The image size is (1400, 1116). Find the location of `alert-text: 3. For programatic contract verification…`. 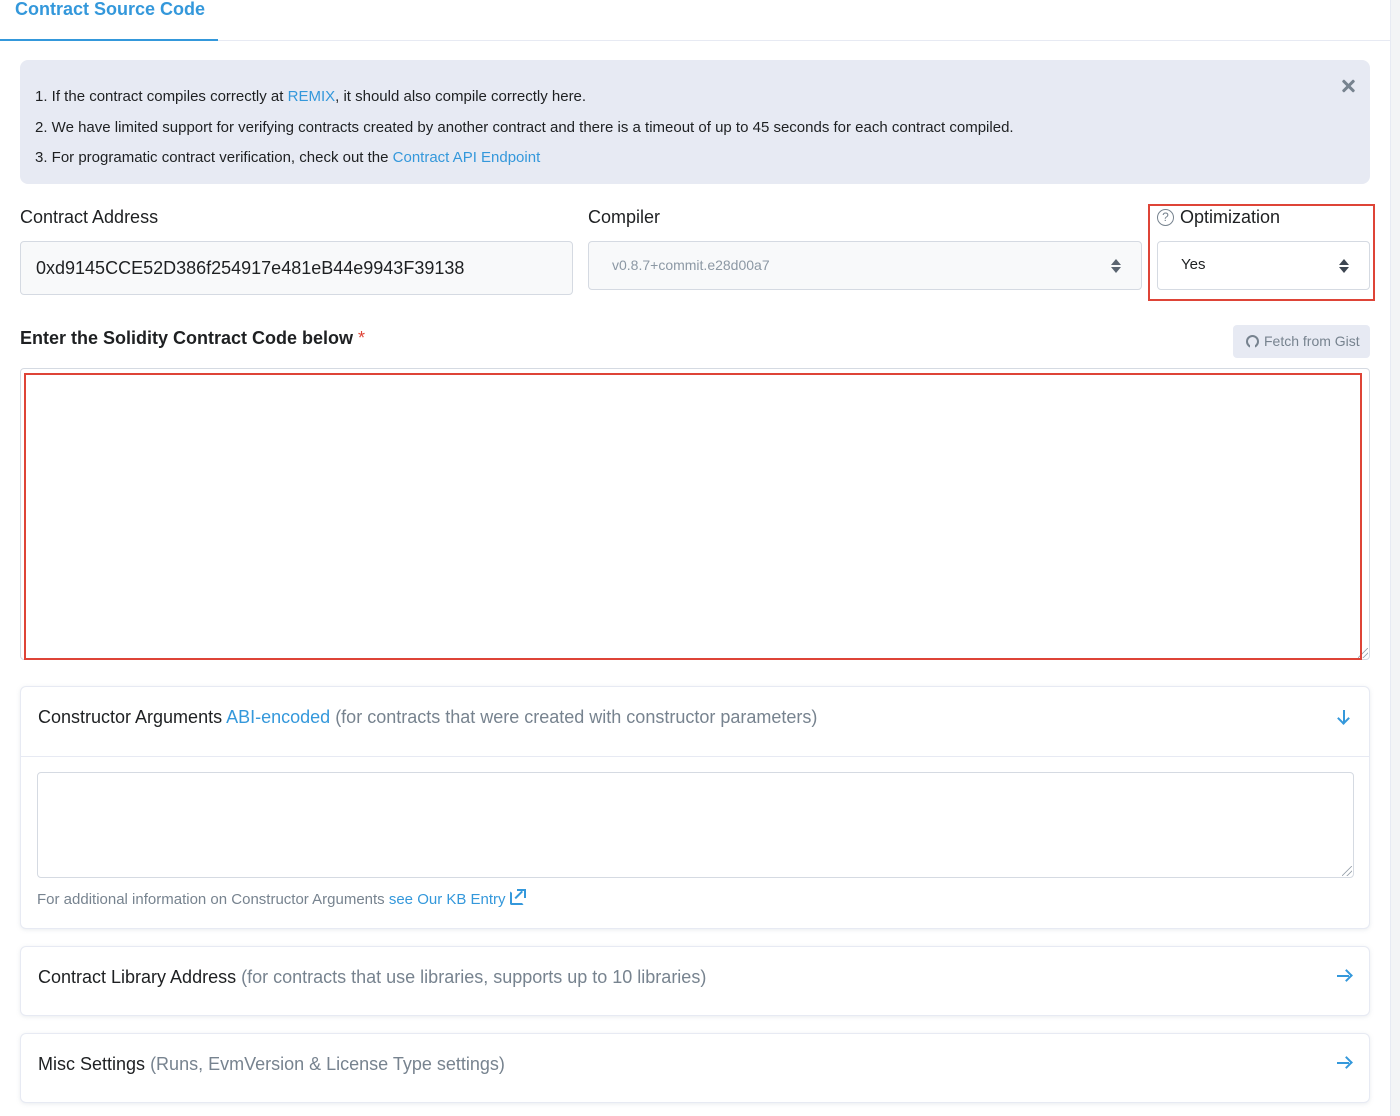

alert-text: 3. For programatic contract verification… is located at coordinates (214, 157).